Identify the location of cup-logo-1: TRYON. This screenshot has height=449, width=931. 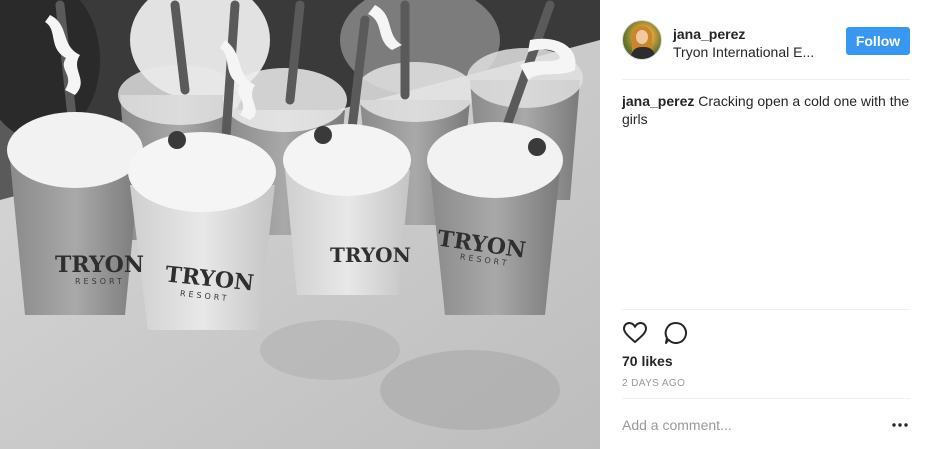
(99, 265).